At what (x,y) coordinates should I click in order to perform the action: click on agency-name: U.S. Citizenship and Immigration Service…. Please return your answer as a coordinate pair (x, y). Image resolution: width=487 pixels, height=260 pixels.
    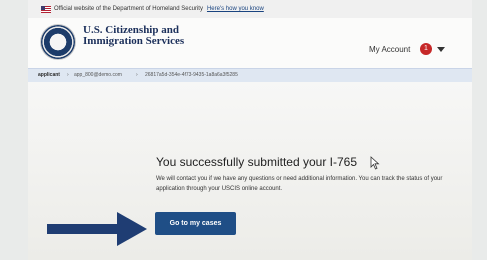
    Looking at the image, I should click on (148, 36).